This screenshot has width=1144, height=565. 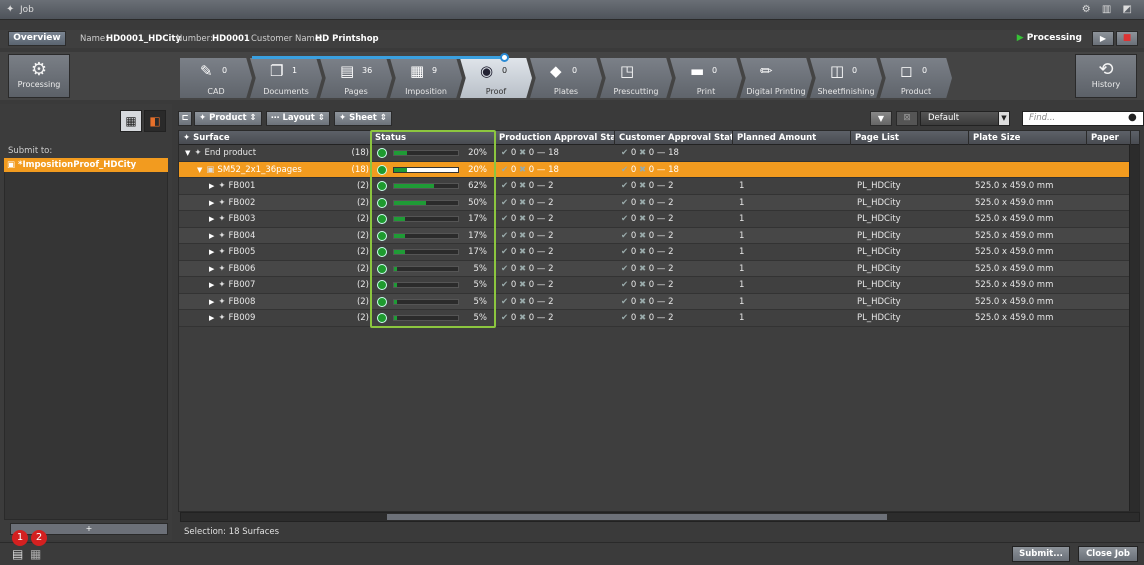 I want to click on workflow-step-pages: ▤ 36 Pages, so click(x=356, y=78).